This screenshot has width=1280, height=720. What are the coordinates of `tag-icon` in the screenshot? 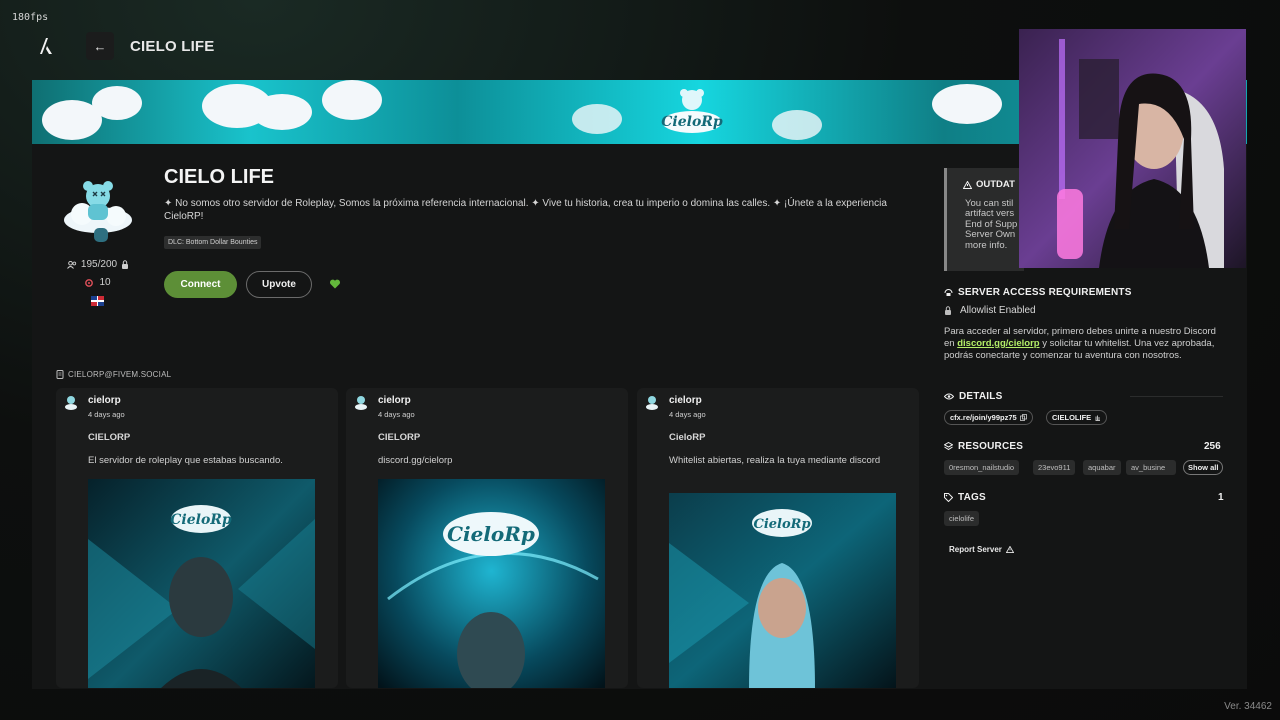 It's located at (948, 497).